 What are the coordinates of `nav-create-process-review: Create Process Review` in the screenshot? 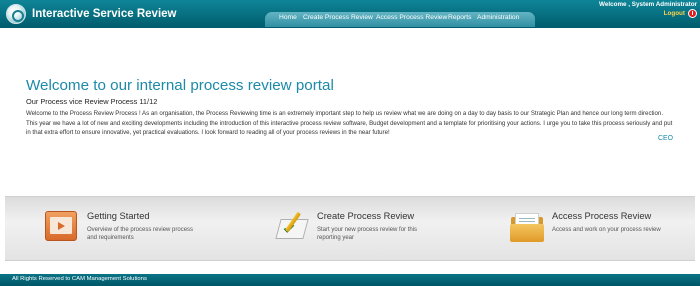 It's located at (338, 17).